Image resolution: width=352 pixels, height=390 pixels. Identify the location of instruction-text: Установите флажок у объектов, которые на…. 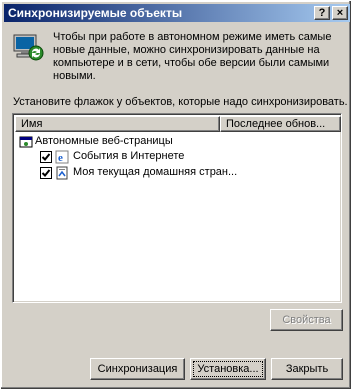
(180, 102).